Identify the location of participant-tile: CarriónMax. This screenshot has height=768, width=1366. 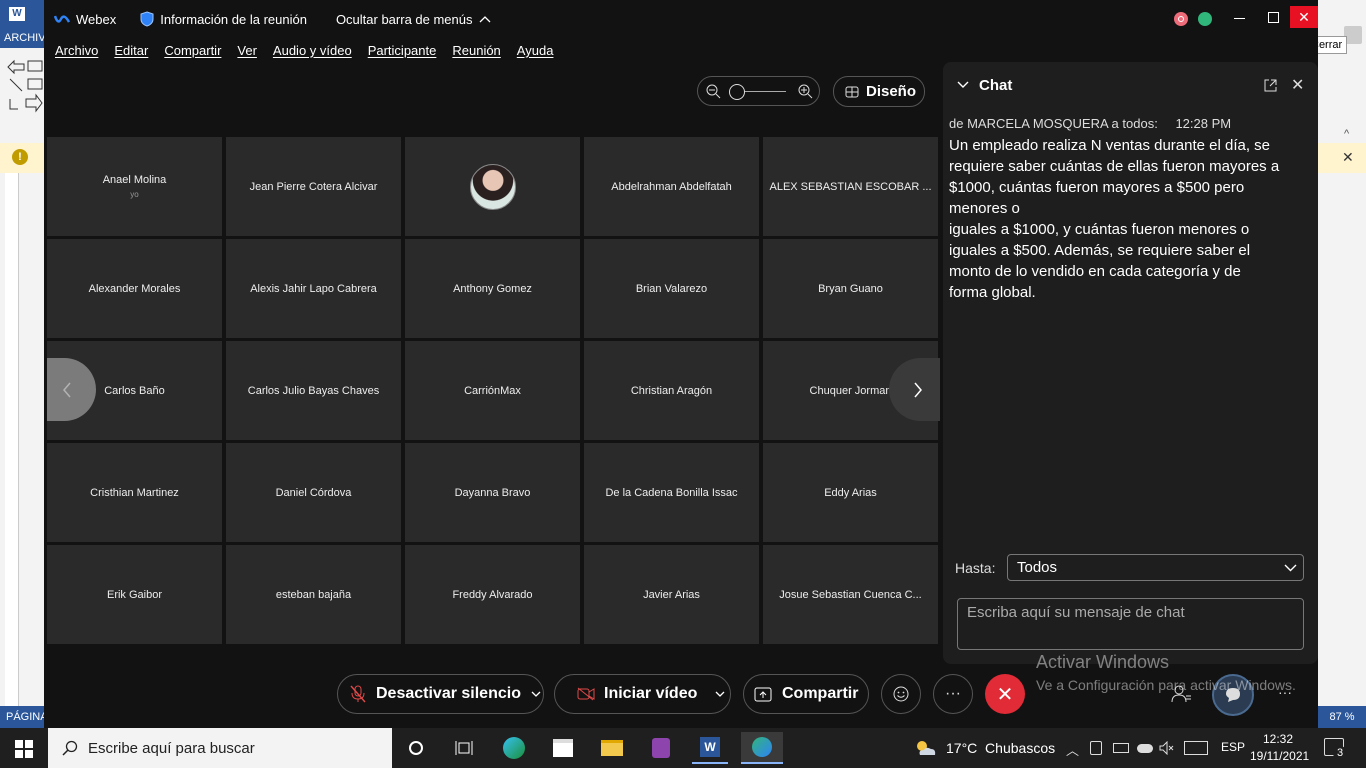
(492, 390).